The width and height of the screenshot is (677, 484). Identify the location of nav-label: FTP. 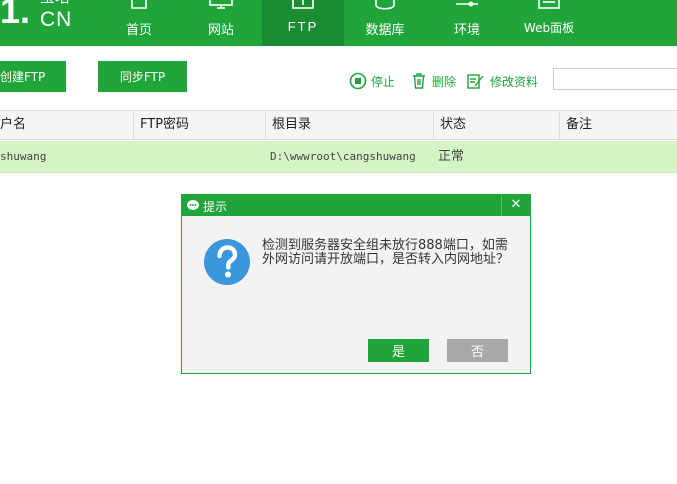
(303, 26).